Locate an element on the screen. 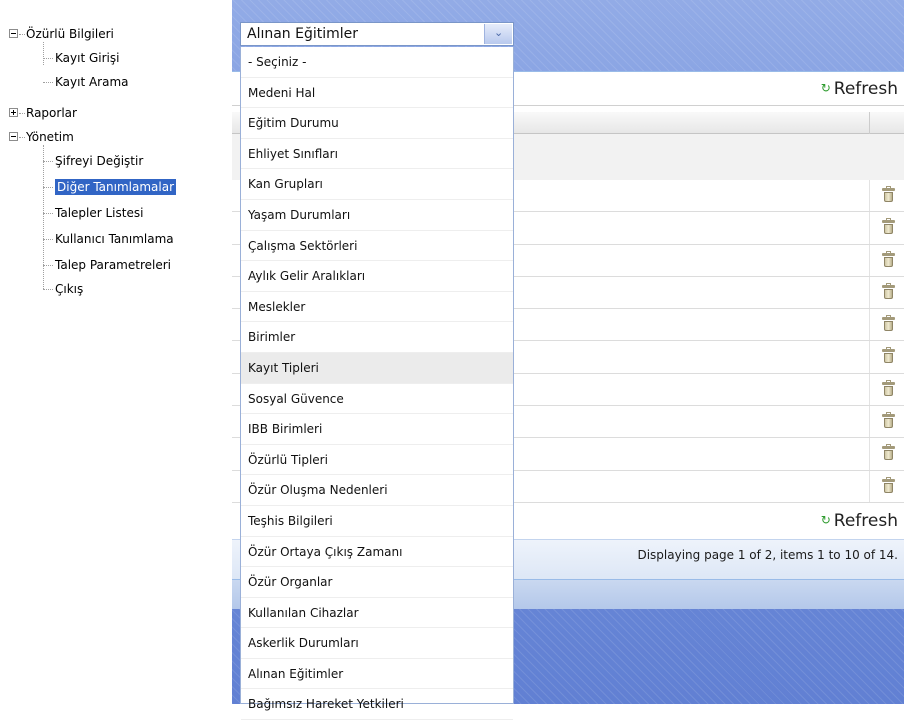 This screenshot has height=720, width=904. dropdown-option: Sosyal Güvence is located at coordinates (377, 399).